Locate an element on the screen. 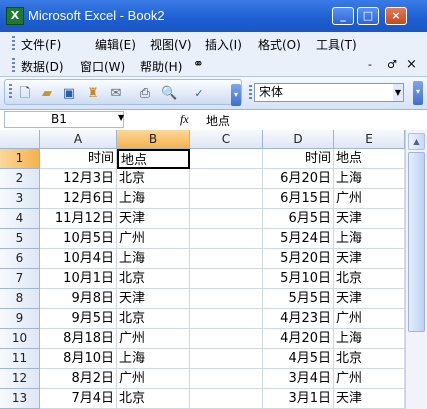 Image resolution: width=427 pixels, height=409 pixels. toolbar-options-icon: ▾ is located at coordinates (236, 95).